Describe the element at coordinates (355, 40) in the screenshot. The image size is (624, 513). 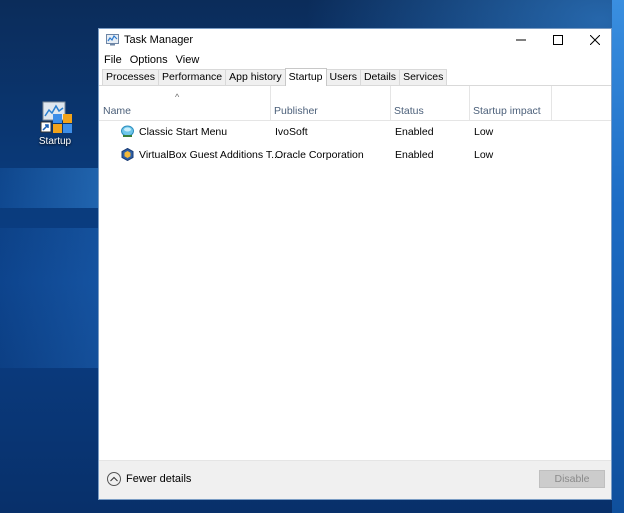
I see `title-bar: Task Manager` at that location.